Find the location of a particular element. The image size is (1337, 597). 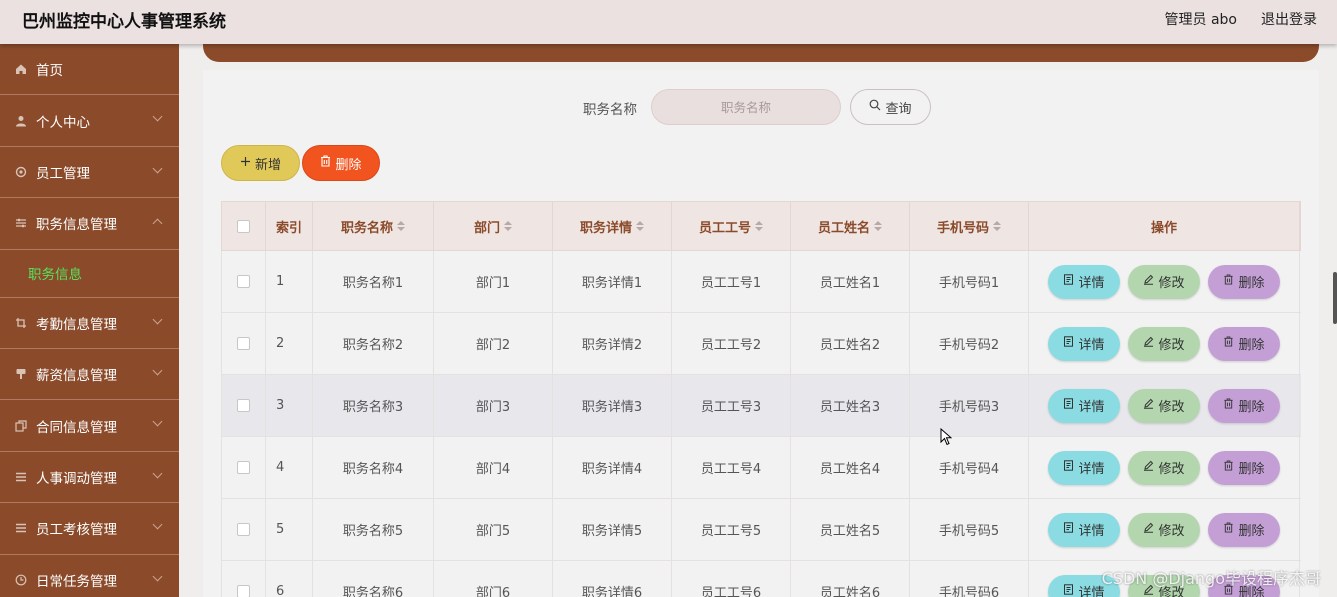

select-all-checkbox is located at coordinates (243, 226).